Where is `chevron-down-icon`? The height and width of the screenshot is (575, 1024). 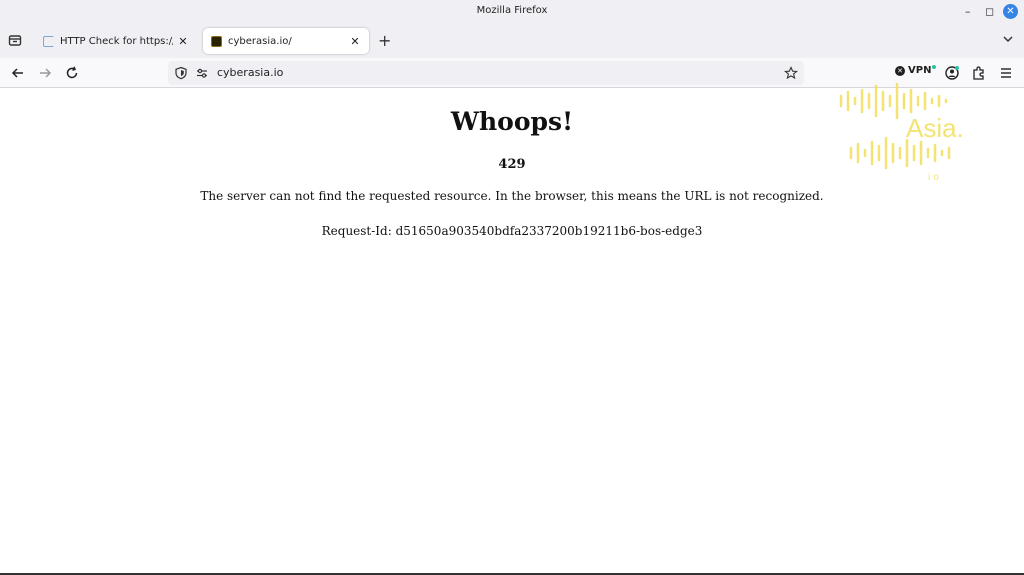
chevron-down-icon is located at coordinates (1008, 39).